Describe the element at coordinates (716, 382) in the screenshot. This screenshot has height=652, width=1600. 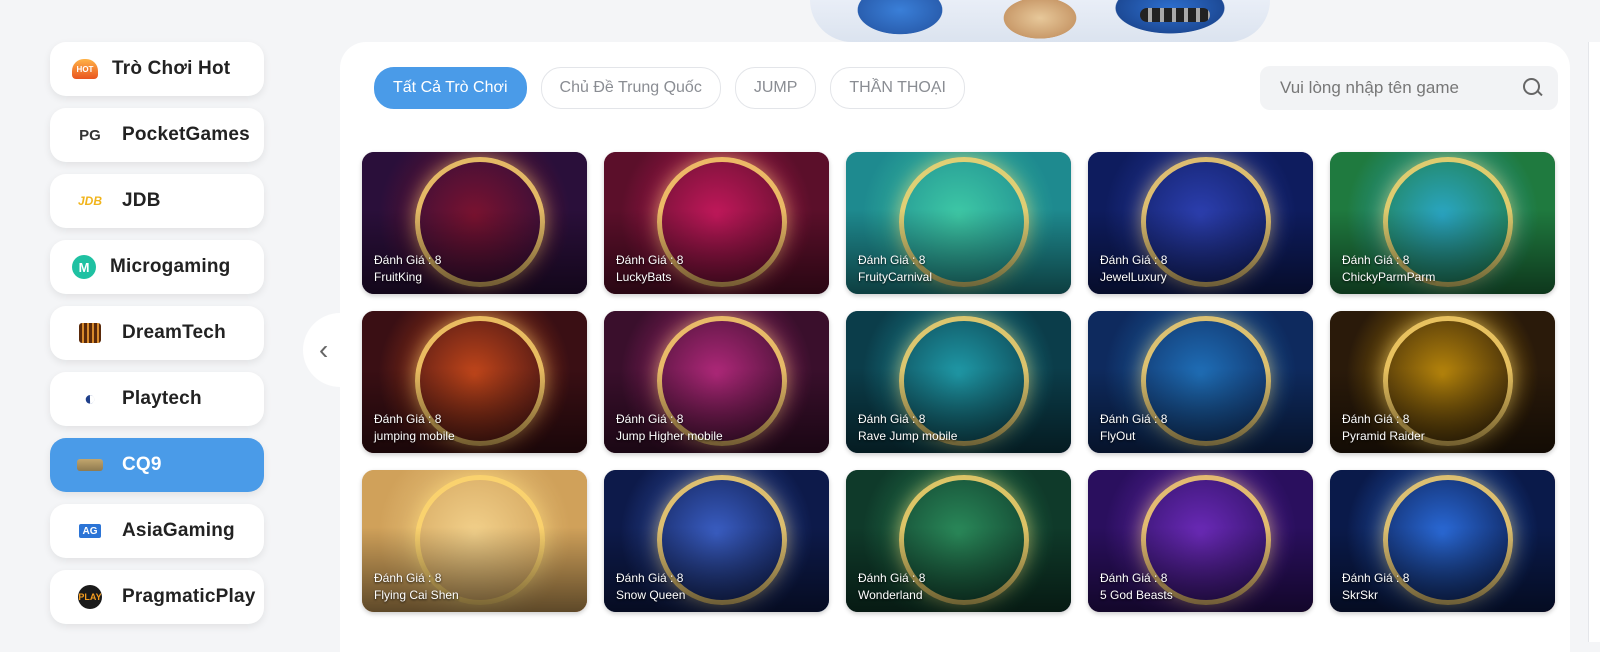
I see `game-card: Đánh Giá : 8 Jump Higher mobile` at that location.